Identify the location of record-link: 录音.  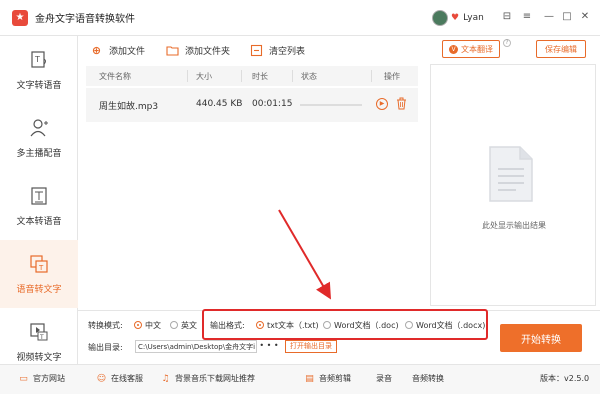
(384, 378).